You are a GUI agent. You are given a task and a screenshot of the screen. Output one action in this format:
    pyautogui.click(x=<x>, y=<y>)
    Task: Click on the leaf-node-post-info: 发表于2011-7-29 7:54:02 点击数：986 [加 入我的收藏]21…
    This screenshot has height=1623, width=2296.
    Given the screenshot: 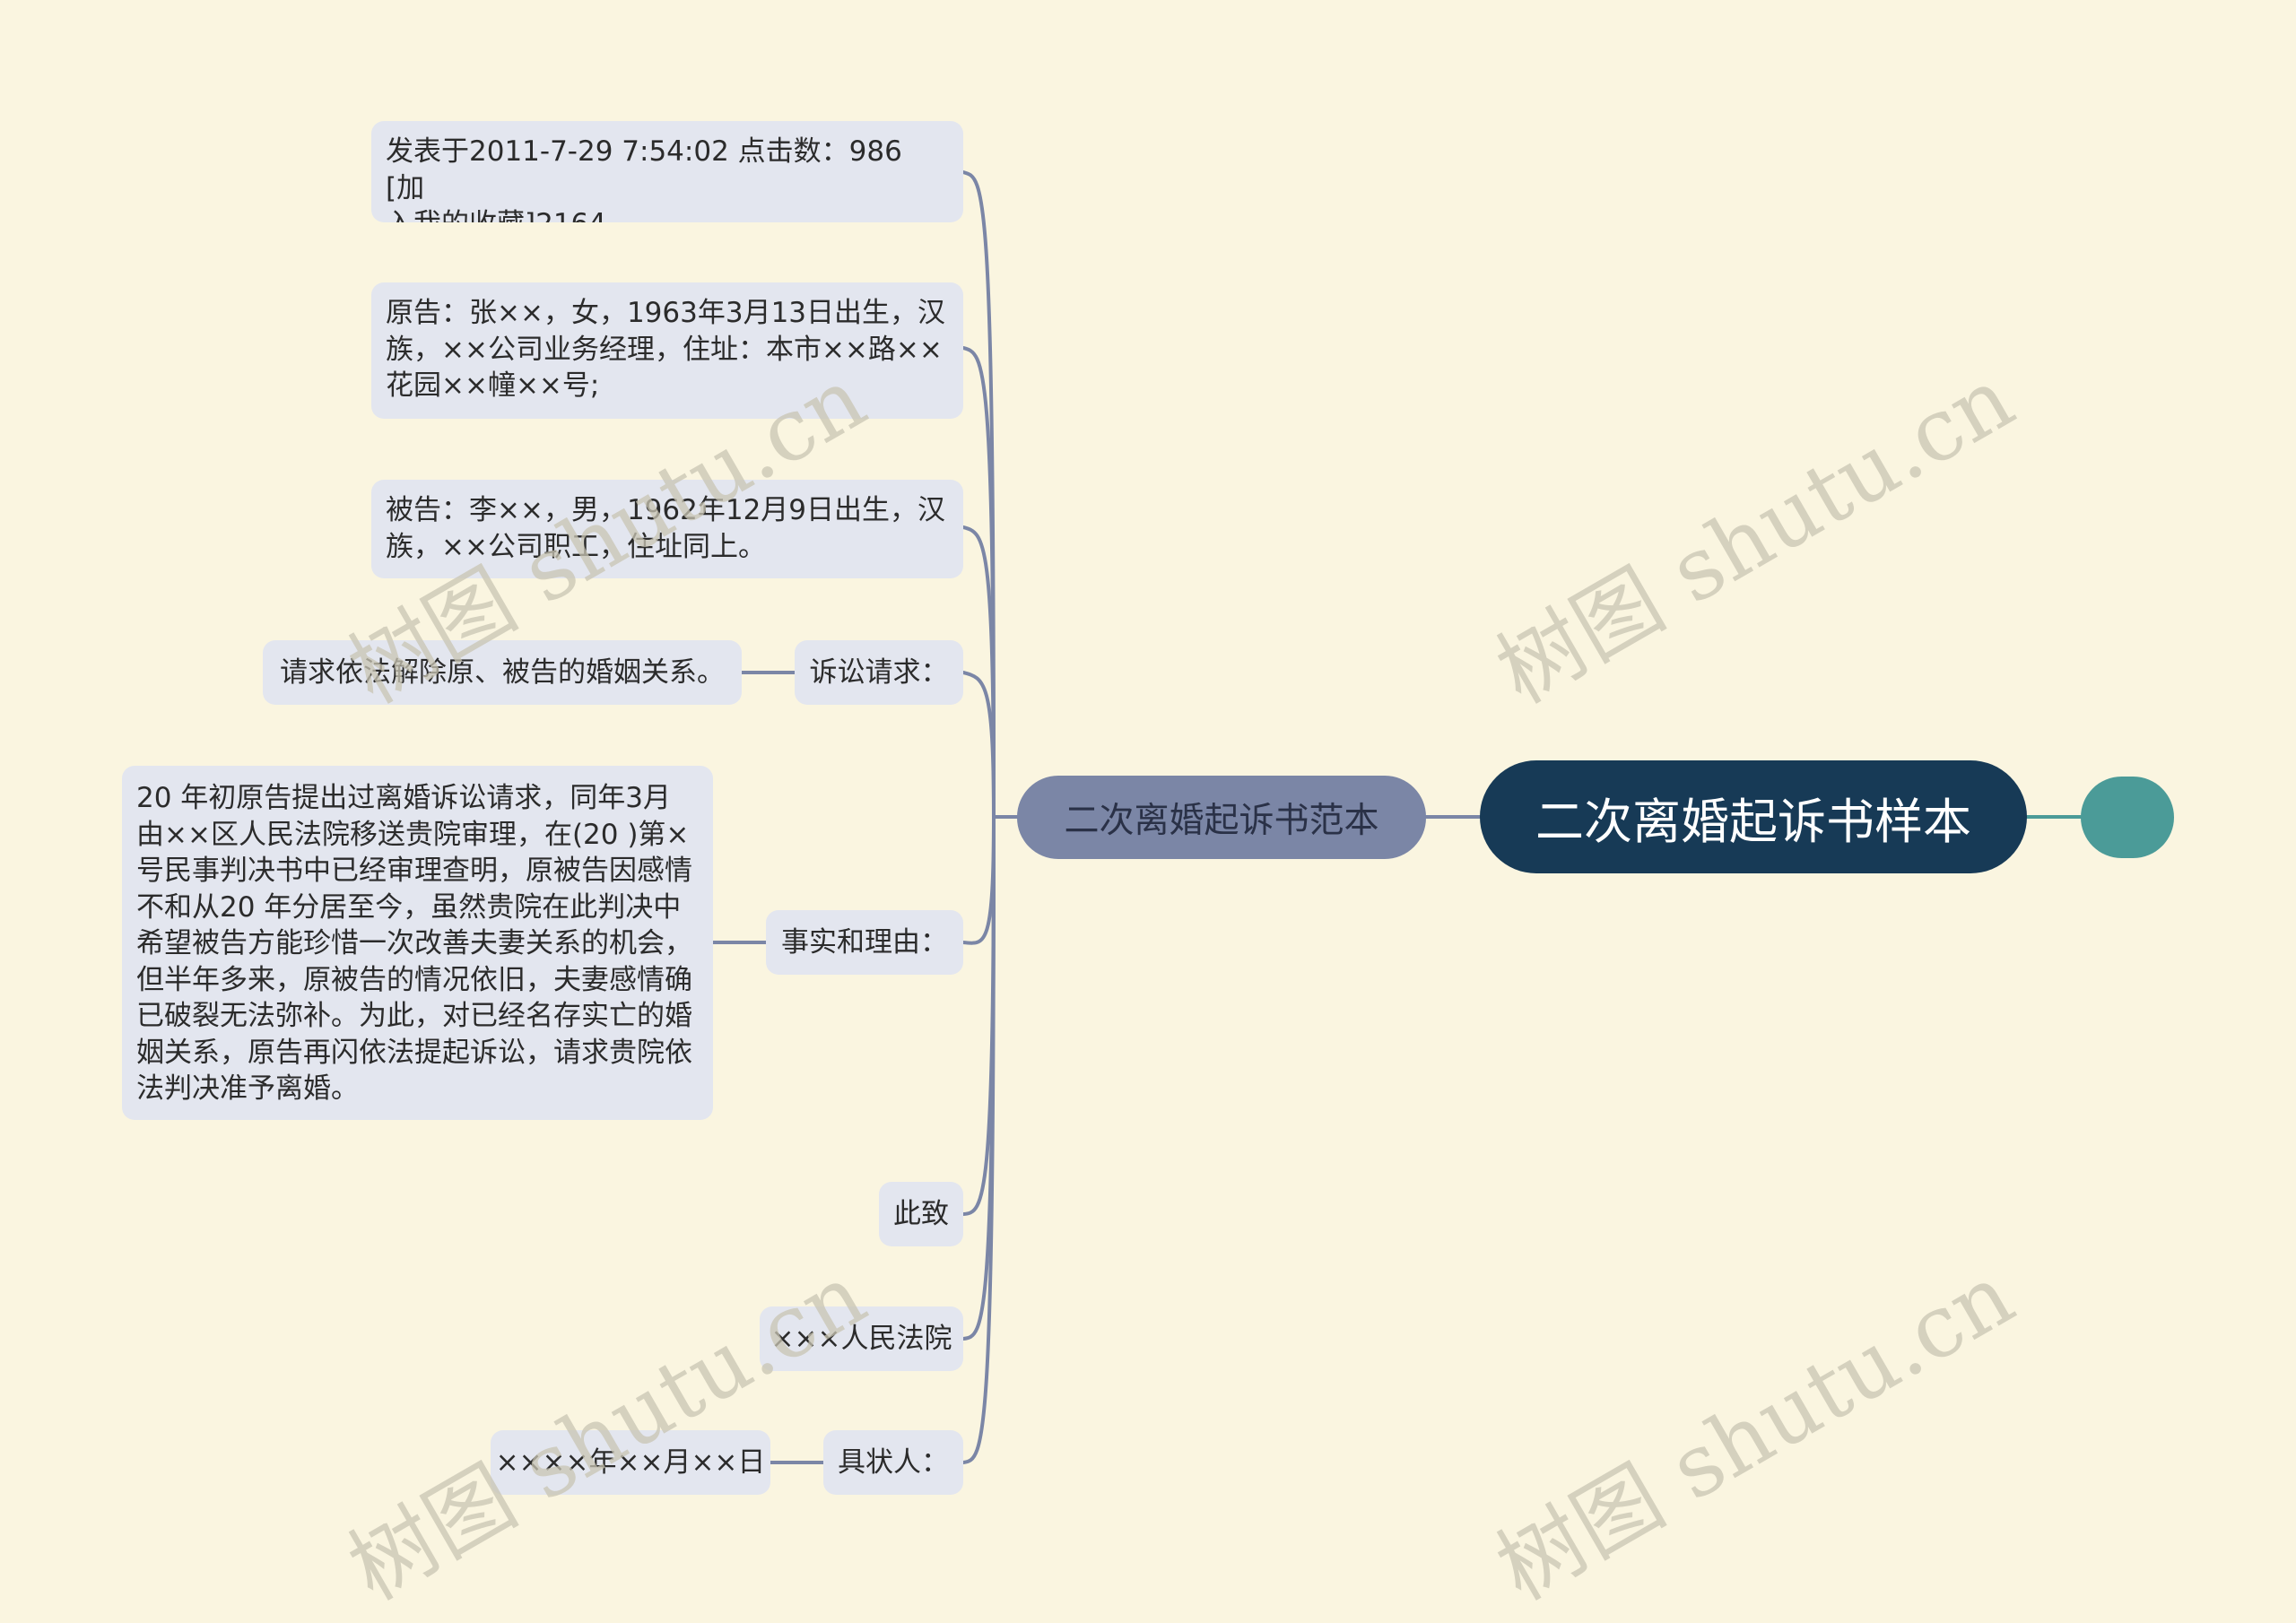 What is the action you would take?
    pyautogui.click(x=667, y=171)
    